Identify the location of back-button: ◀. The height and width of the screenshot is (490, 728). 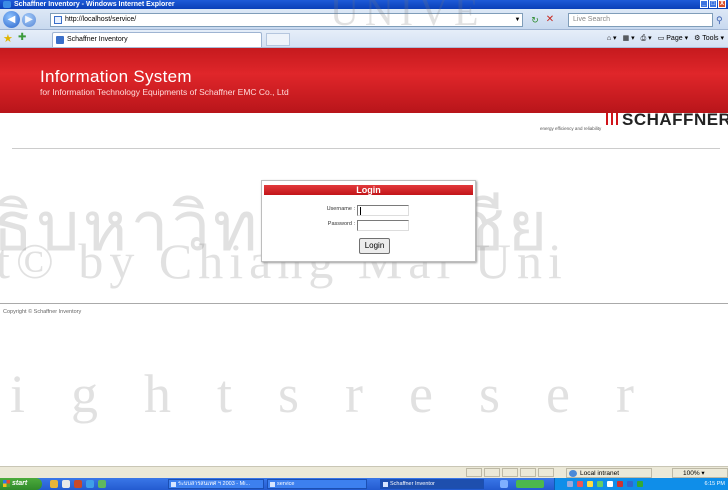
(11, 19).